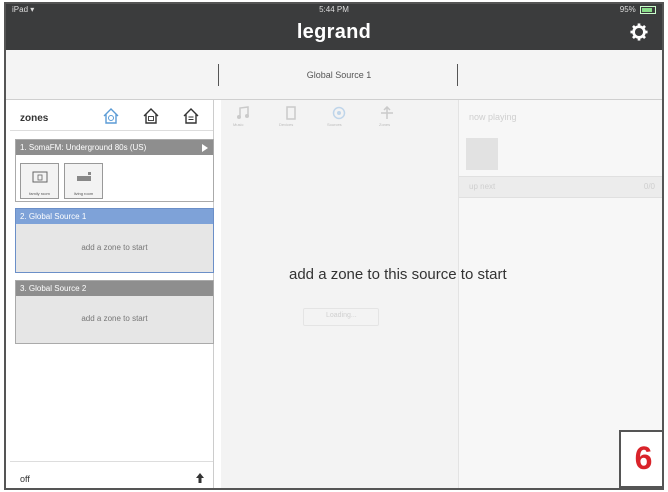 The image size is (668, 492). I want to click on room-tile: family room, so click(39, 181).